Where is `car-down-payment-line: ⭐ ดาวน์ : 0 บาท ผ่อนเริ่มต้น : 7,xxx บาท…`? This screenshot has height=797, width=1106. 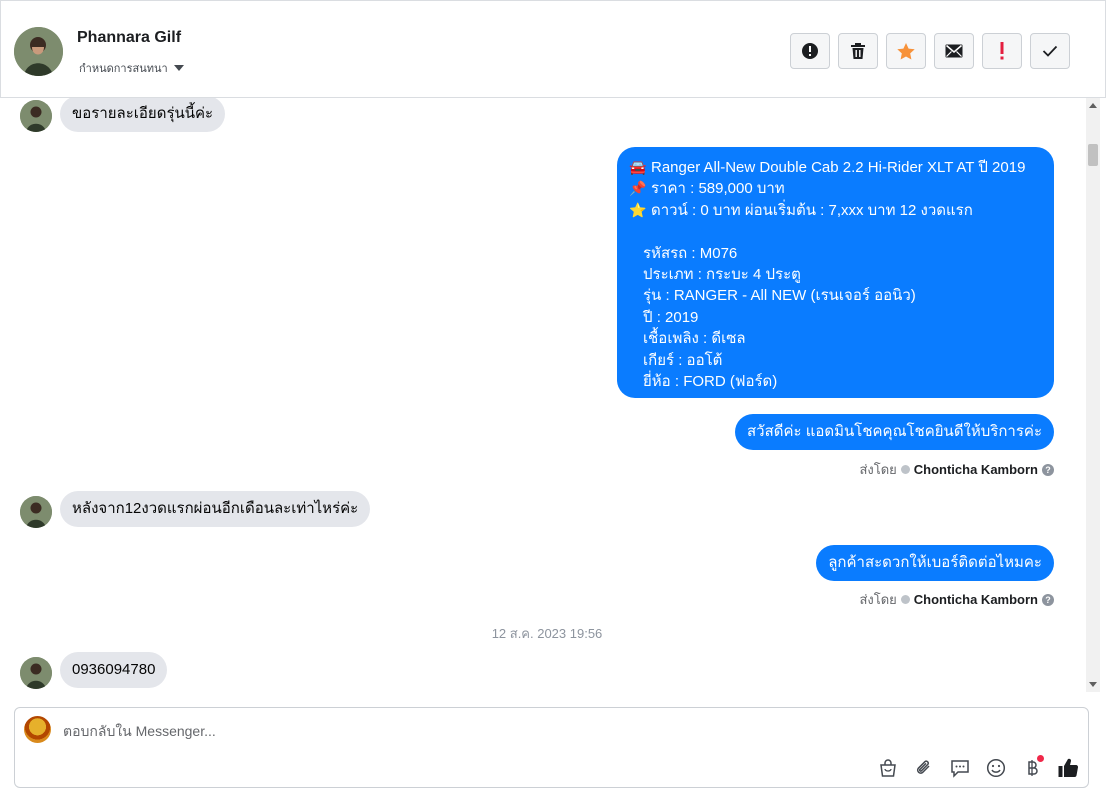 car-down-payment-line: ⭐ ดาวน์ : 0 บาท ผ่อนเริ่มต้น : 7,xxx บาท… is located at coordinates (835, 210).